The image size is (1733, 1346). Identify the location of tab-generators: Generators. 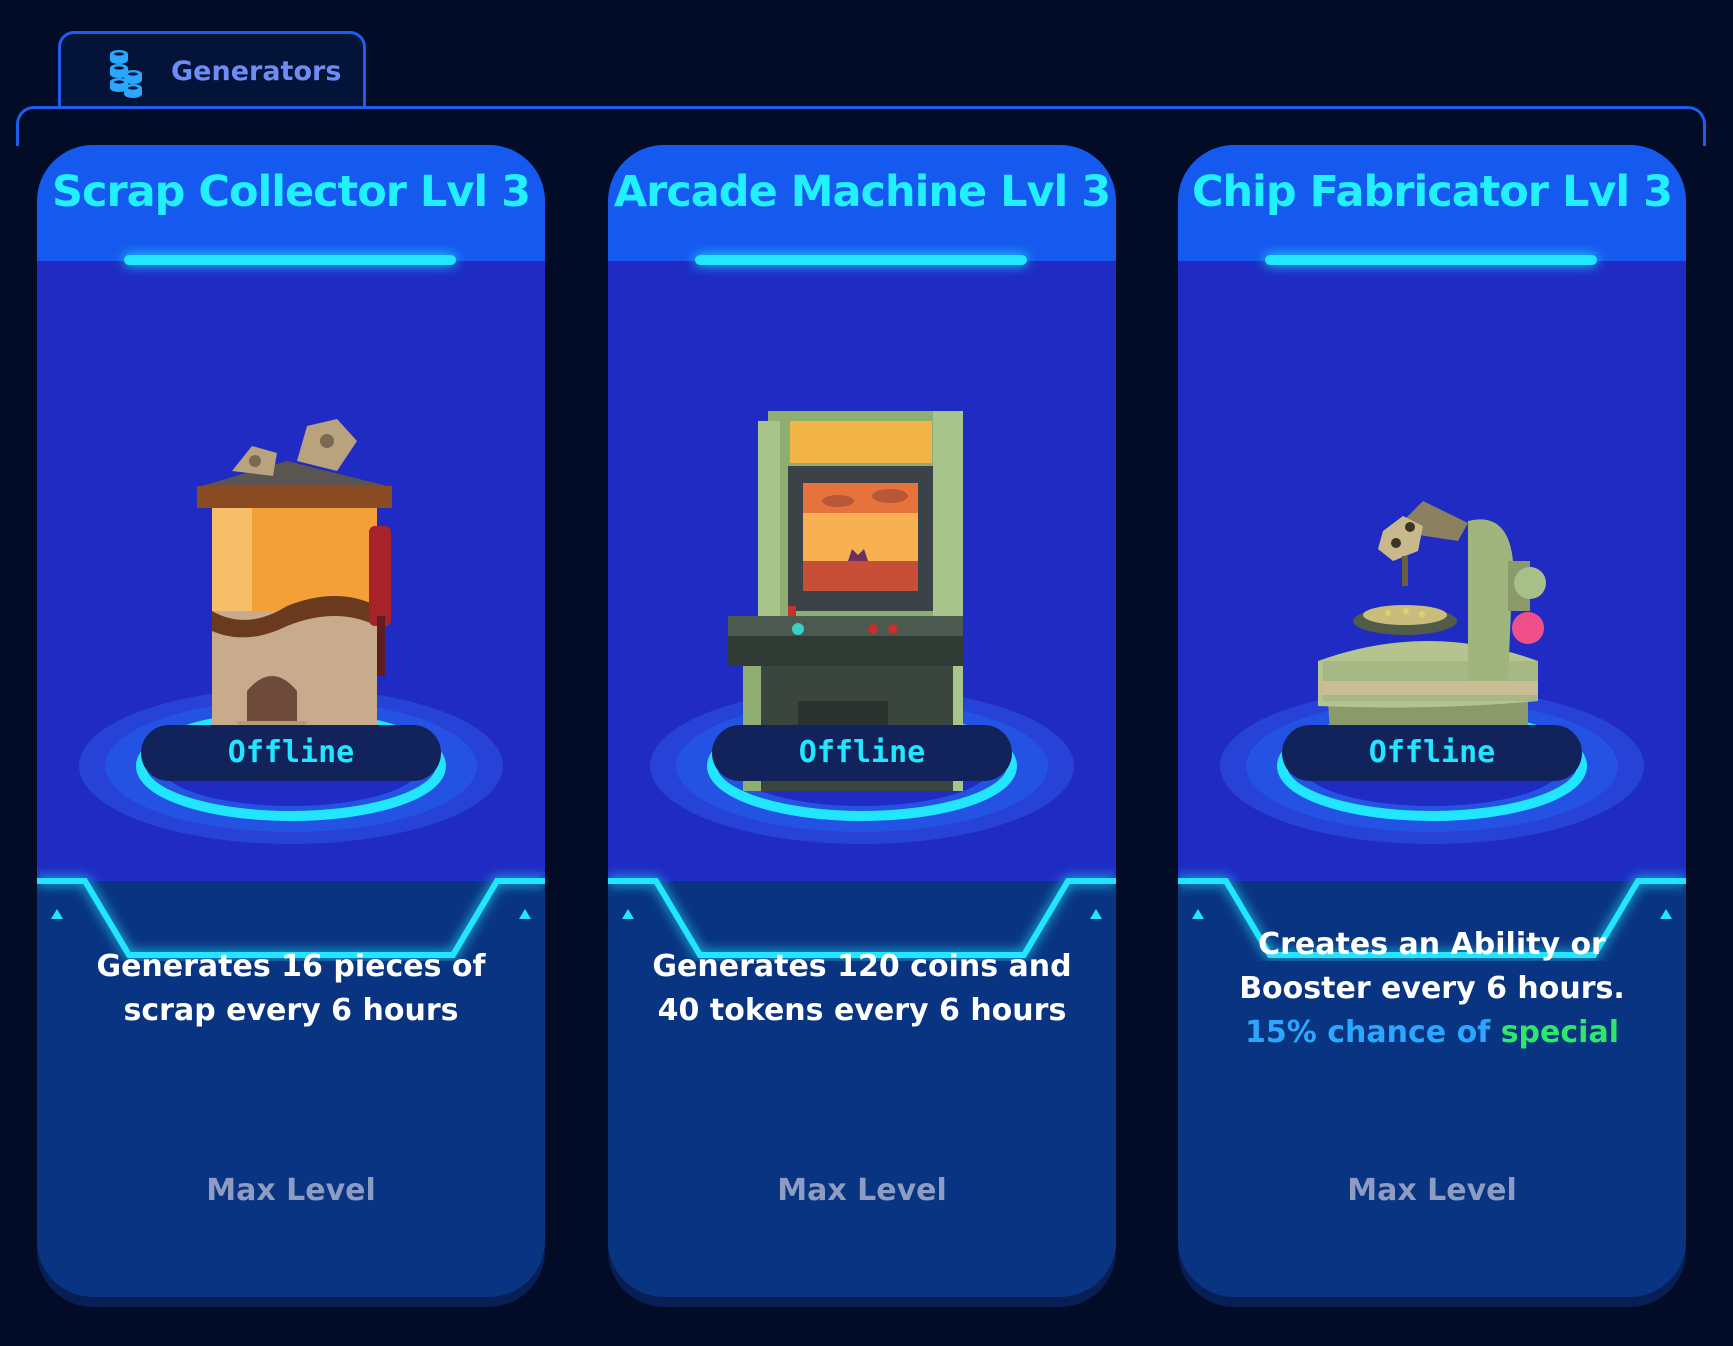
(212, 69).